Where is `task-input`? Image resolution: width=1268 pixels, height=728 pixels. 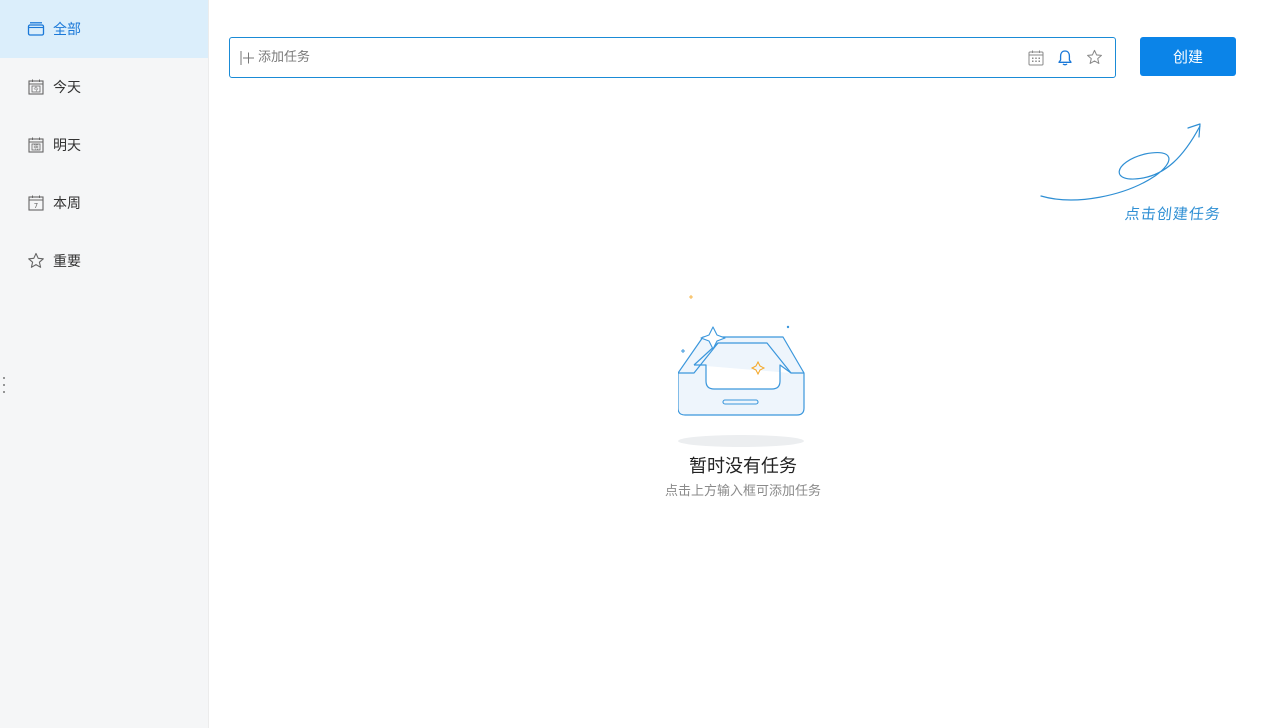
task-input is located at coordinates (637, 57).